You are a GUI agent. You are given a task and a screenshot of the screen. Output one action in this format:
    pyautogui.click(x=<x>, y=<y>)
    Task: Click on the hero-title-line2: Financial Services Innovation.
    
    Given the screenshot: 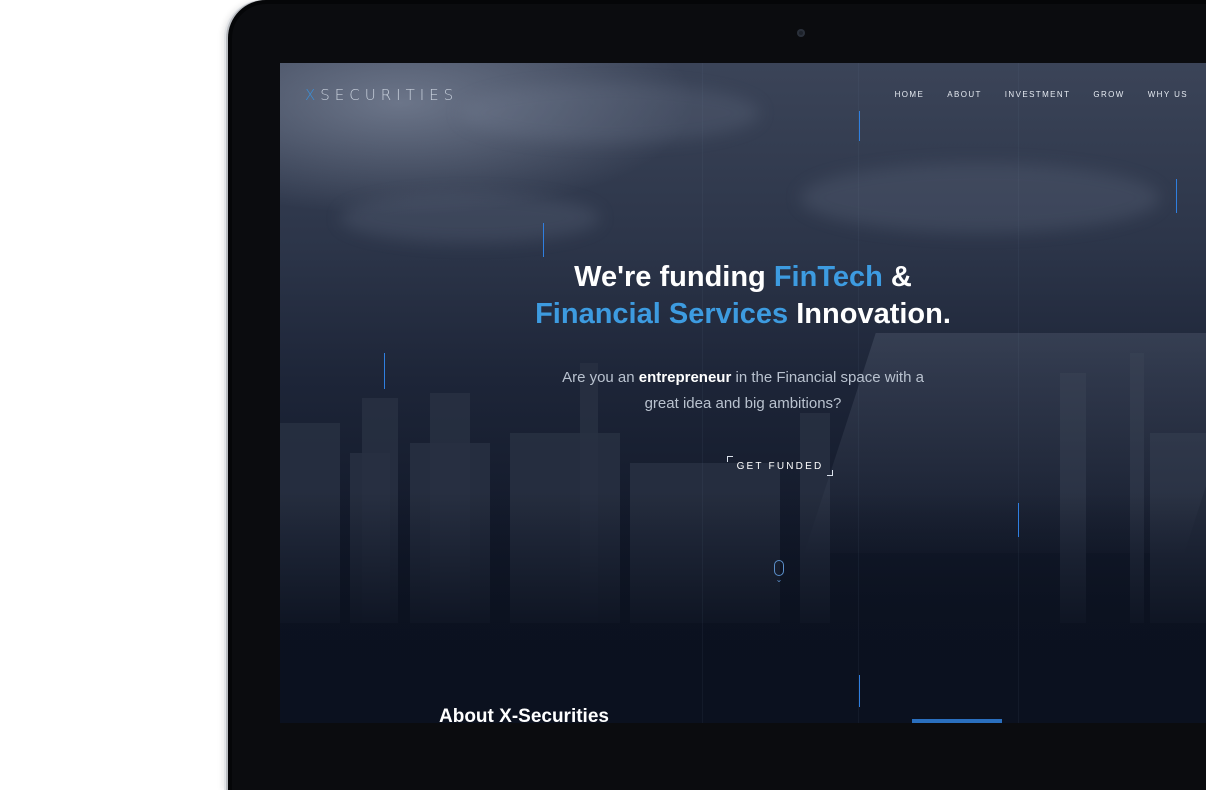 What is the action you would take?
    pyautogui.click(x=743, y=314)
    